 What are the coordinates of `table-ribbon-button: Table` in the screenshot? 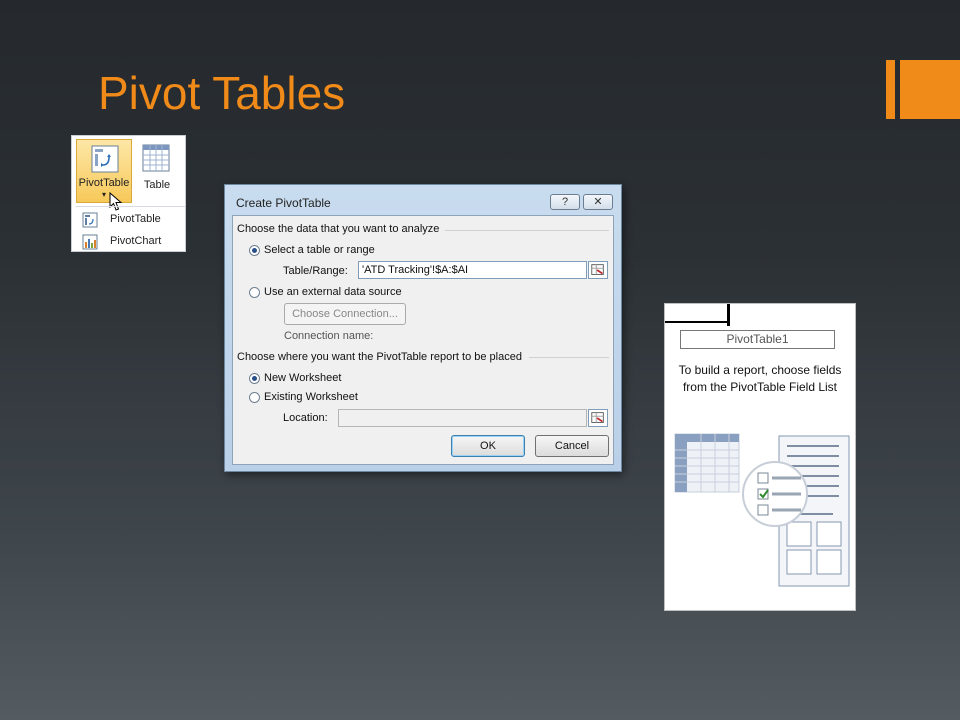 It's located at (157, 171).